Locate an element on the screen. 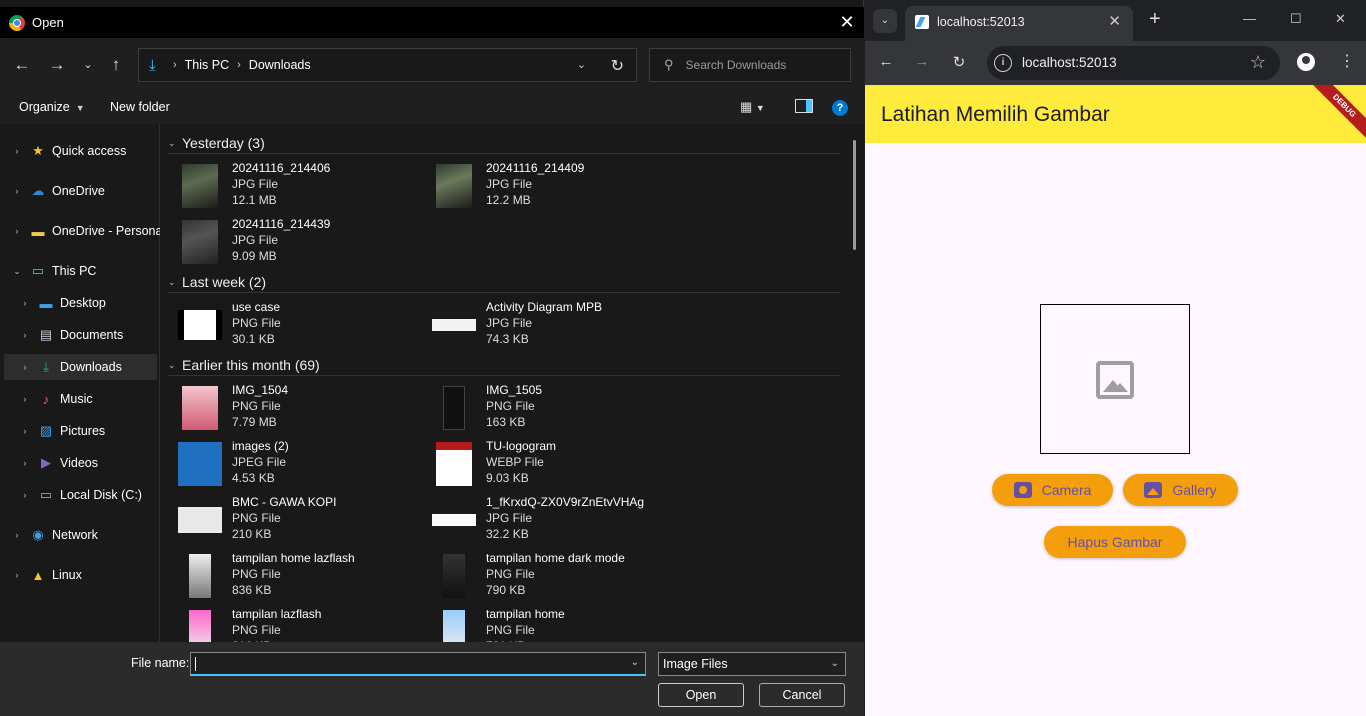 This screenshot has height=716, width=1366. file-item: IMG_1505 PNG File 163 KB is located at coordinates (557, 409).